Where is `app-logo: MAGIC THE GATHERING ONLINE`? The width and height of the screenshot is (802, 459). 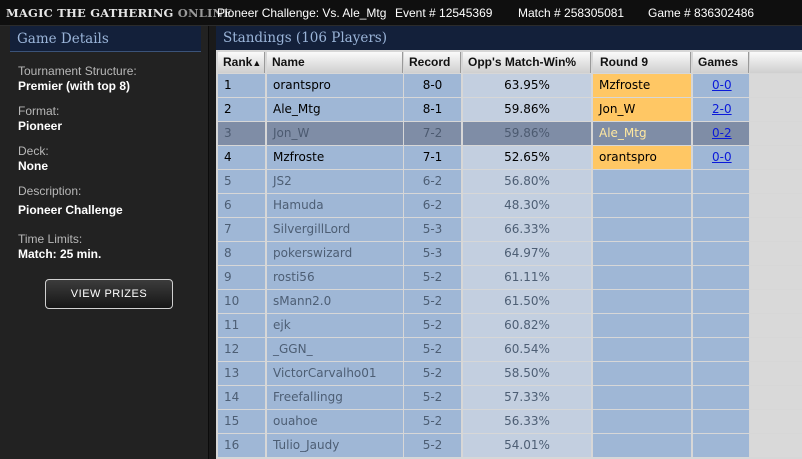
app-logo: MAGIC THE GATHERING ONLINE is located at coordinates (119, 13).